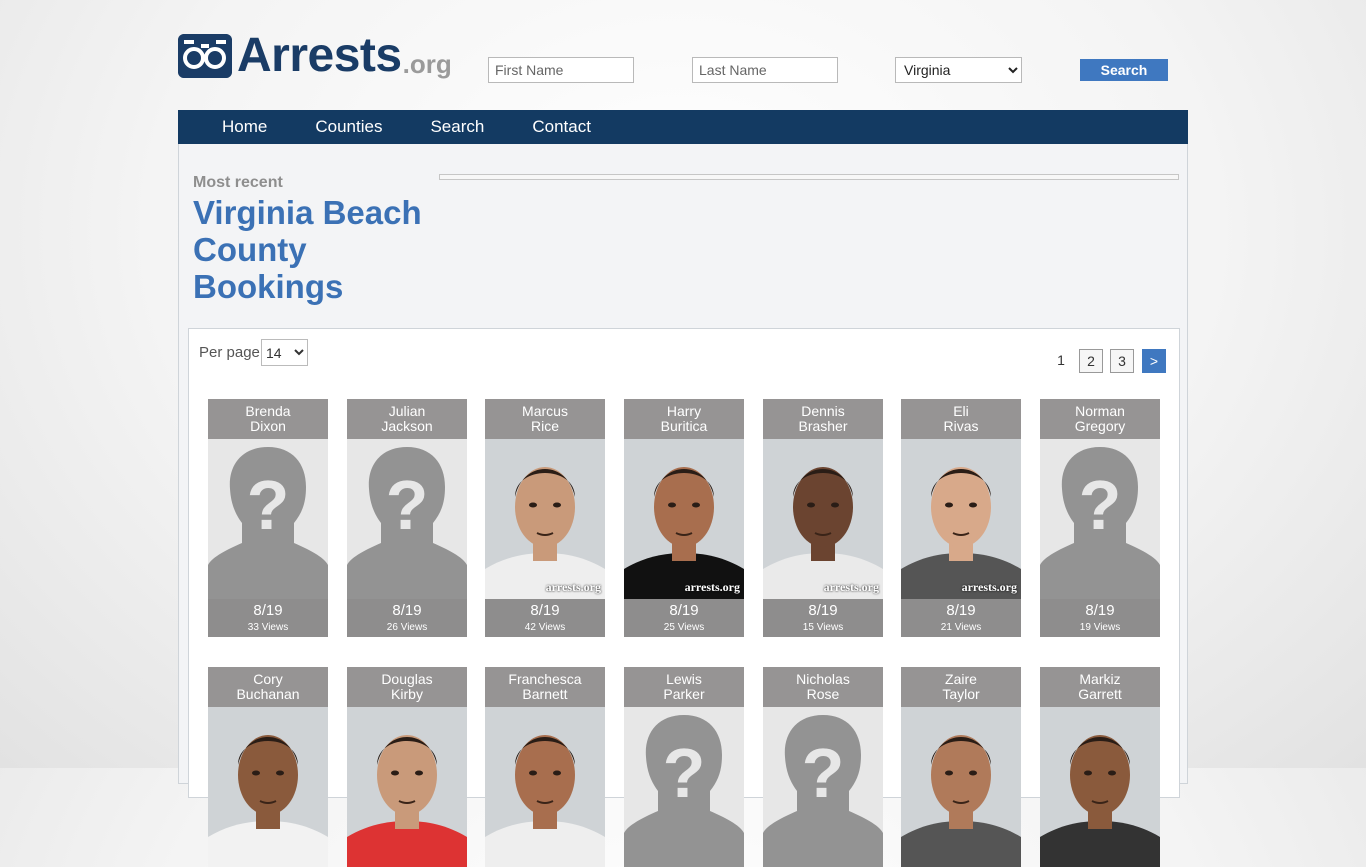  What do you see at coordinates (561, 70) in the screenshot?
I see `first-name-input` at bounding box center [561, 70].